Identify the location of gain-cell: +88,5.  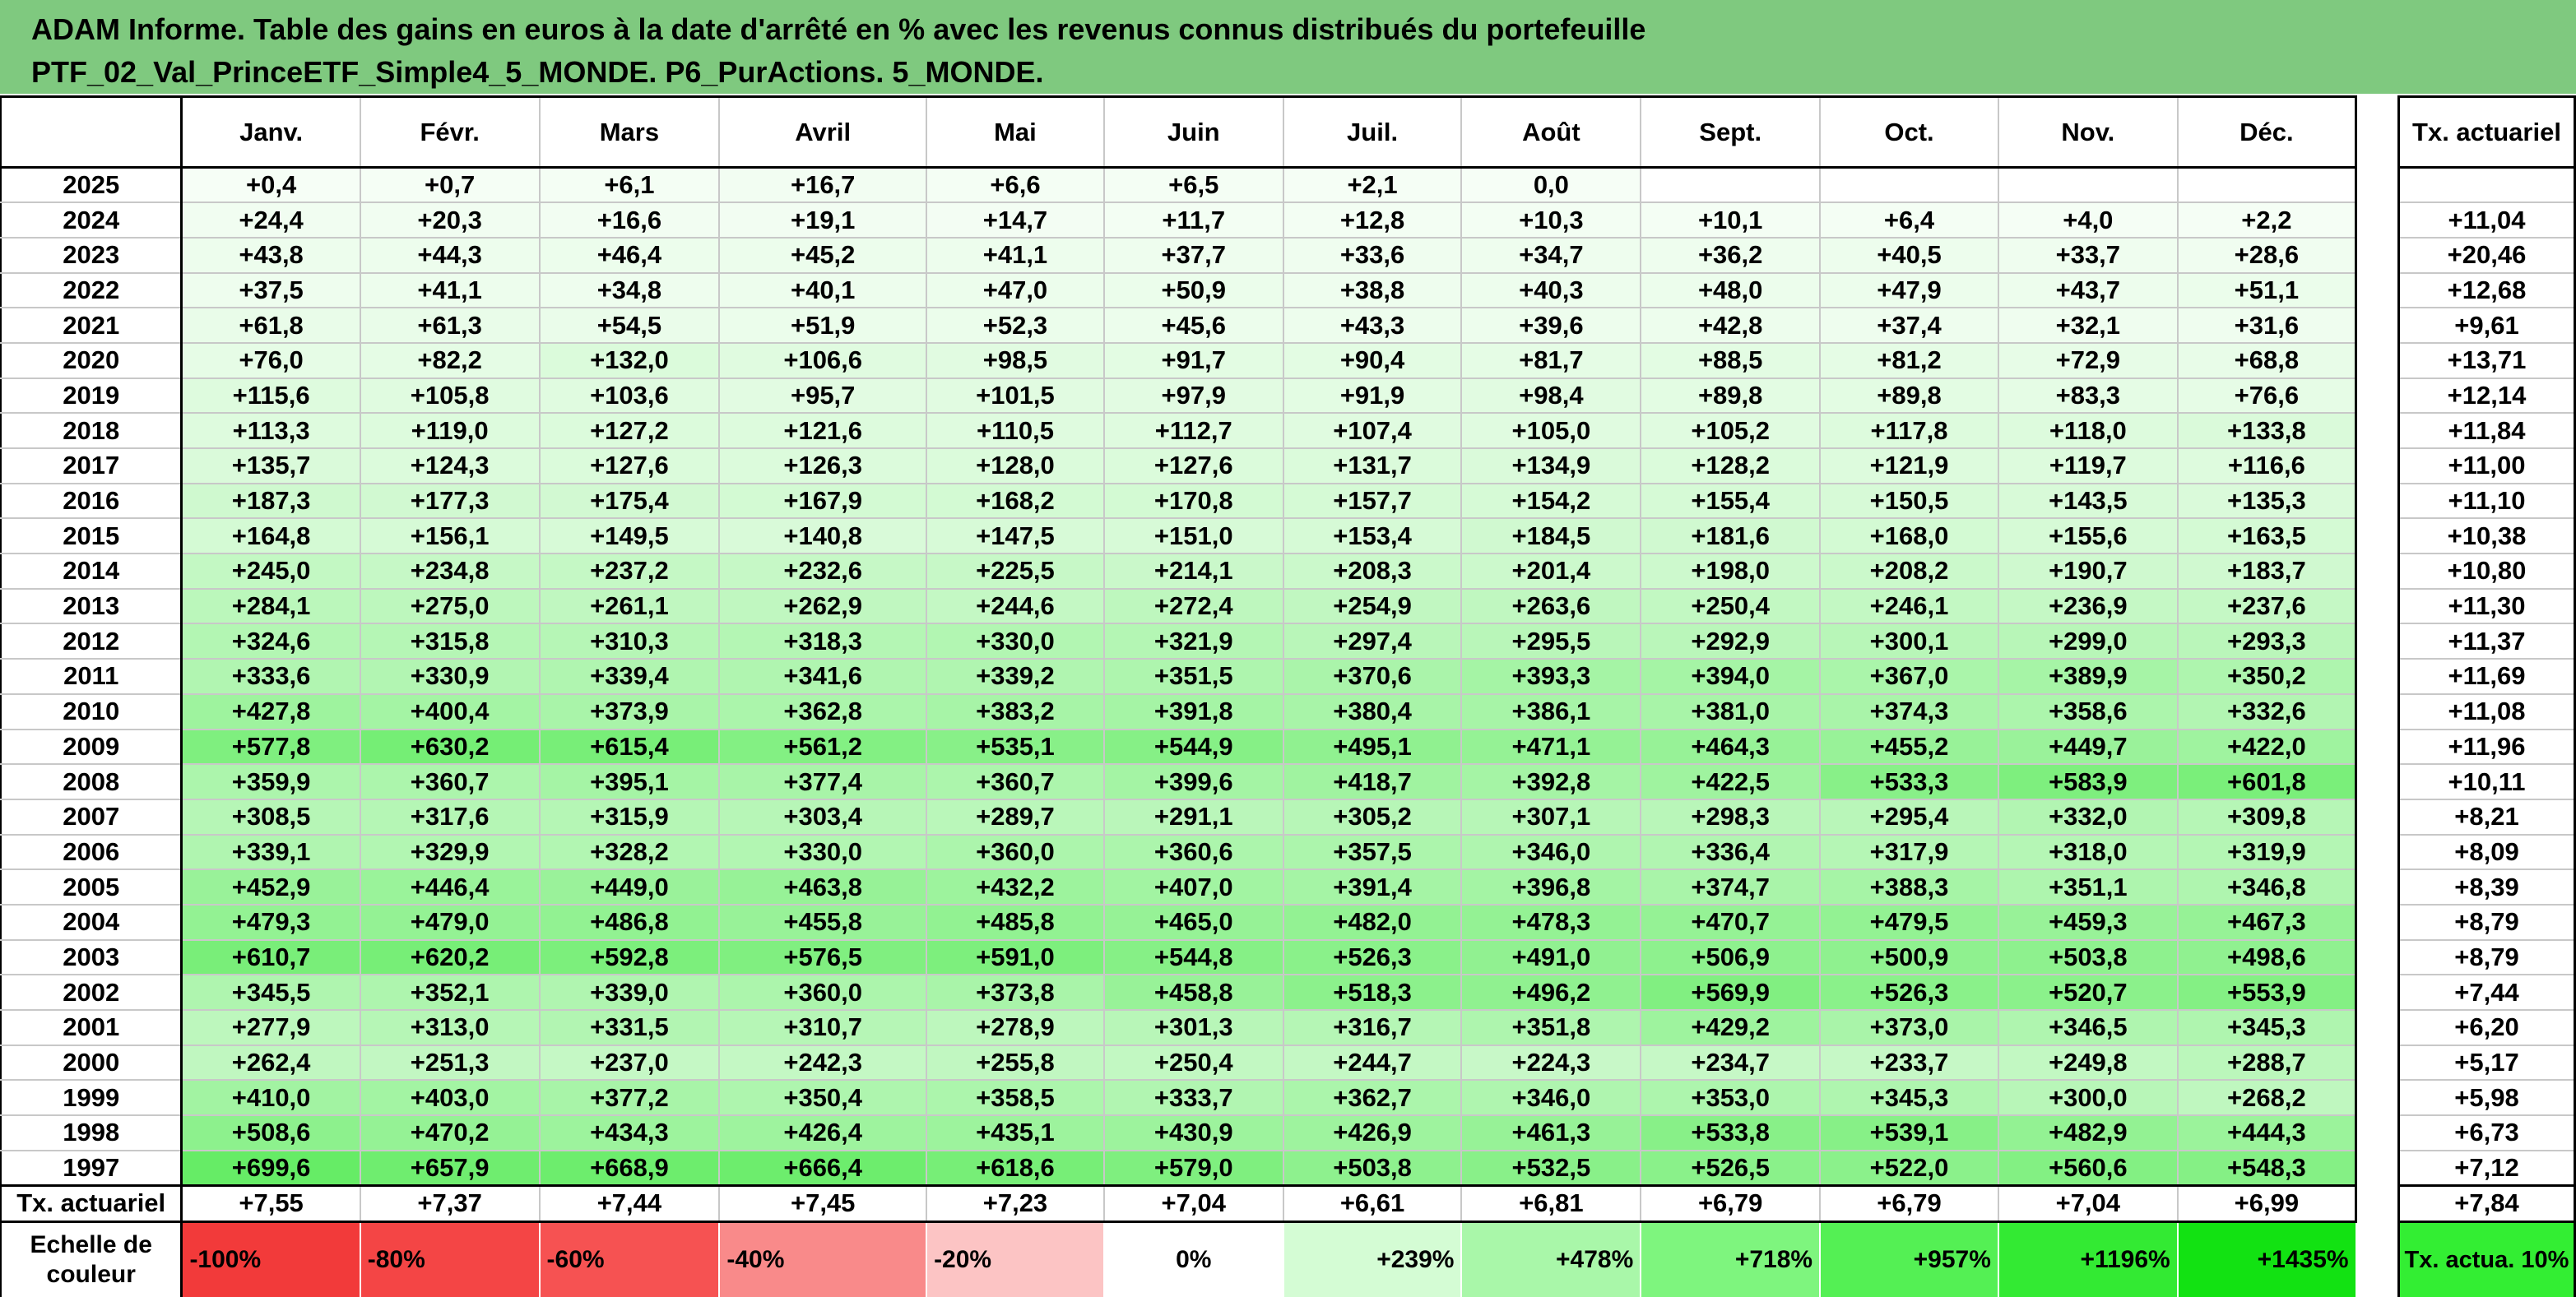
(1731, 360).